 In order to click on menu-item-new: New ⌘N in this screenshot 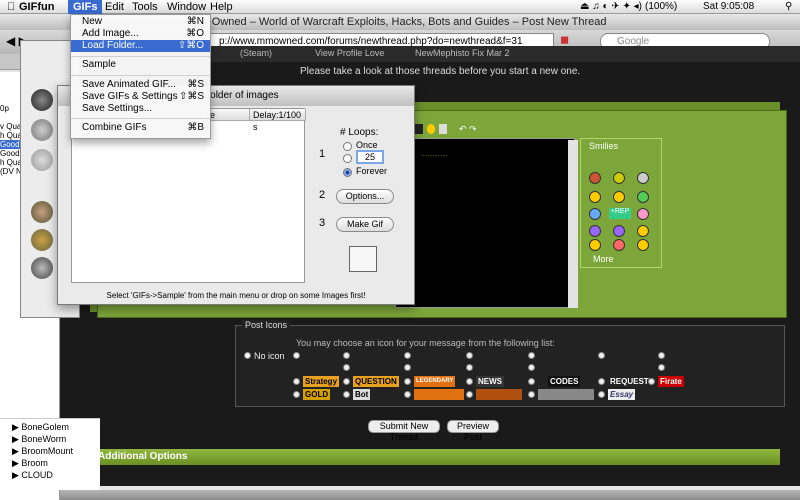, I will do `click(140, 22)`.